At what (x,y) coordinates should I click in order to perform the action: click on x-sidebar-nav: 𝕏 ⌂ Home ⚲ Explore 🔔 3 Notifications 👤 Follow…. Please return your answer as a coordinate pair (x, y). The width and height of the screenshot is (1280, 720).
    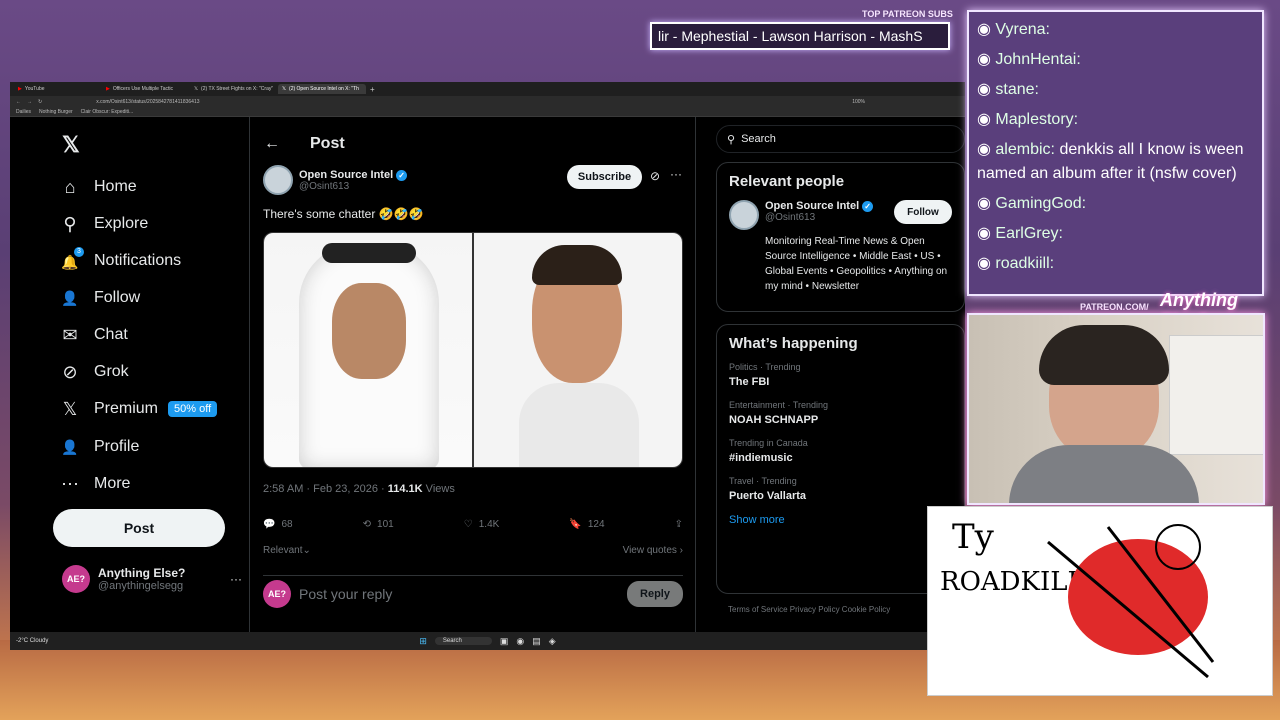
    Looking at the image, I should click on (130, 374).